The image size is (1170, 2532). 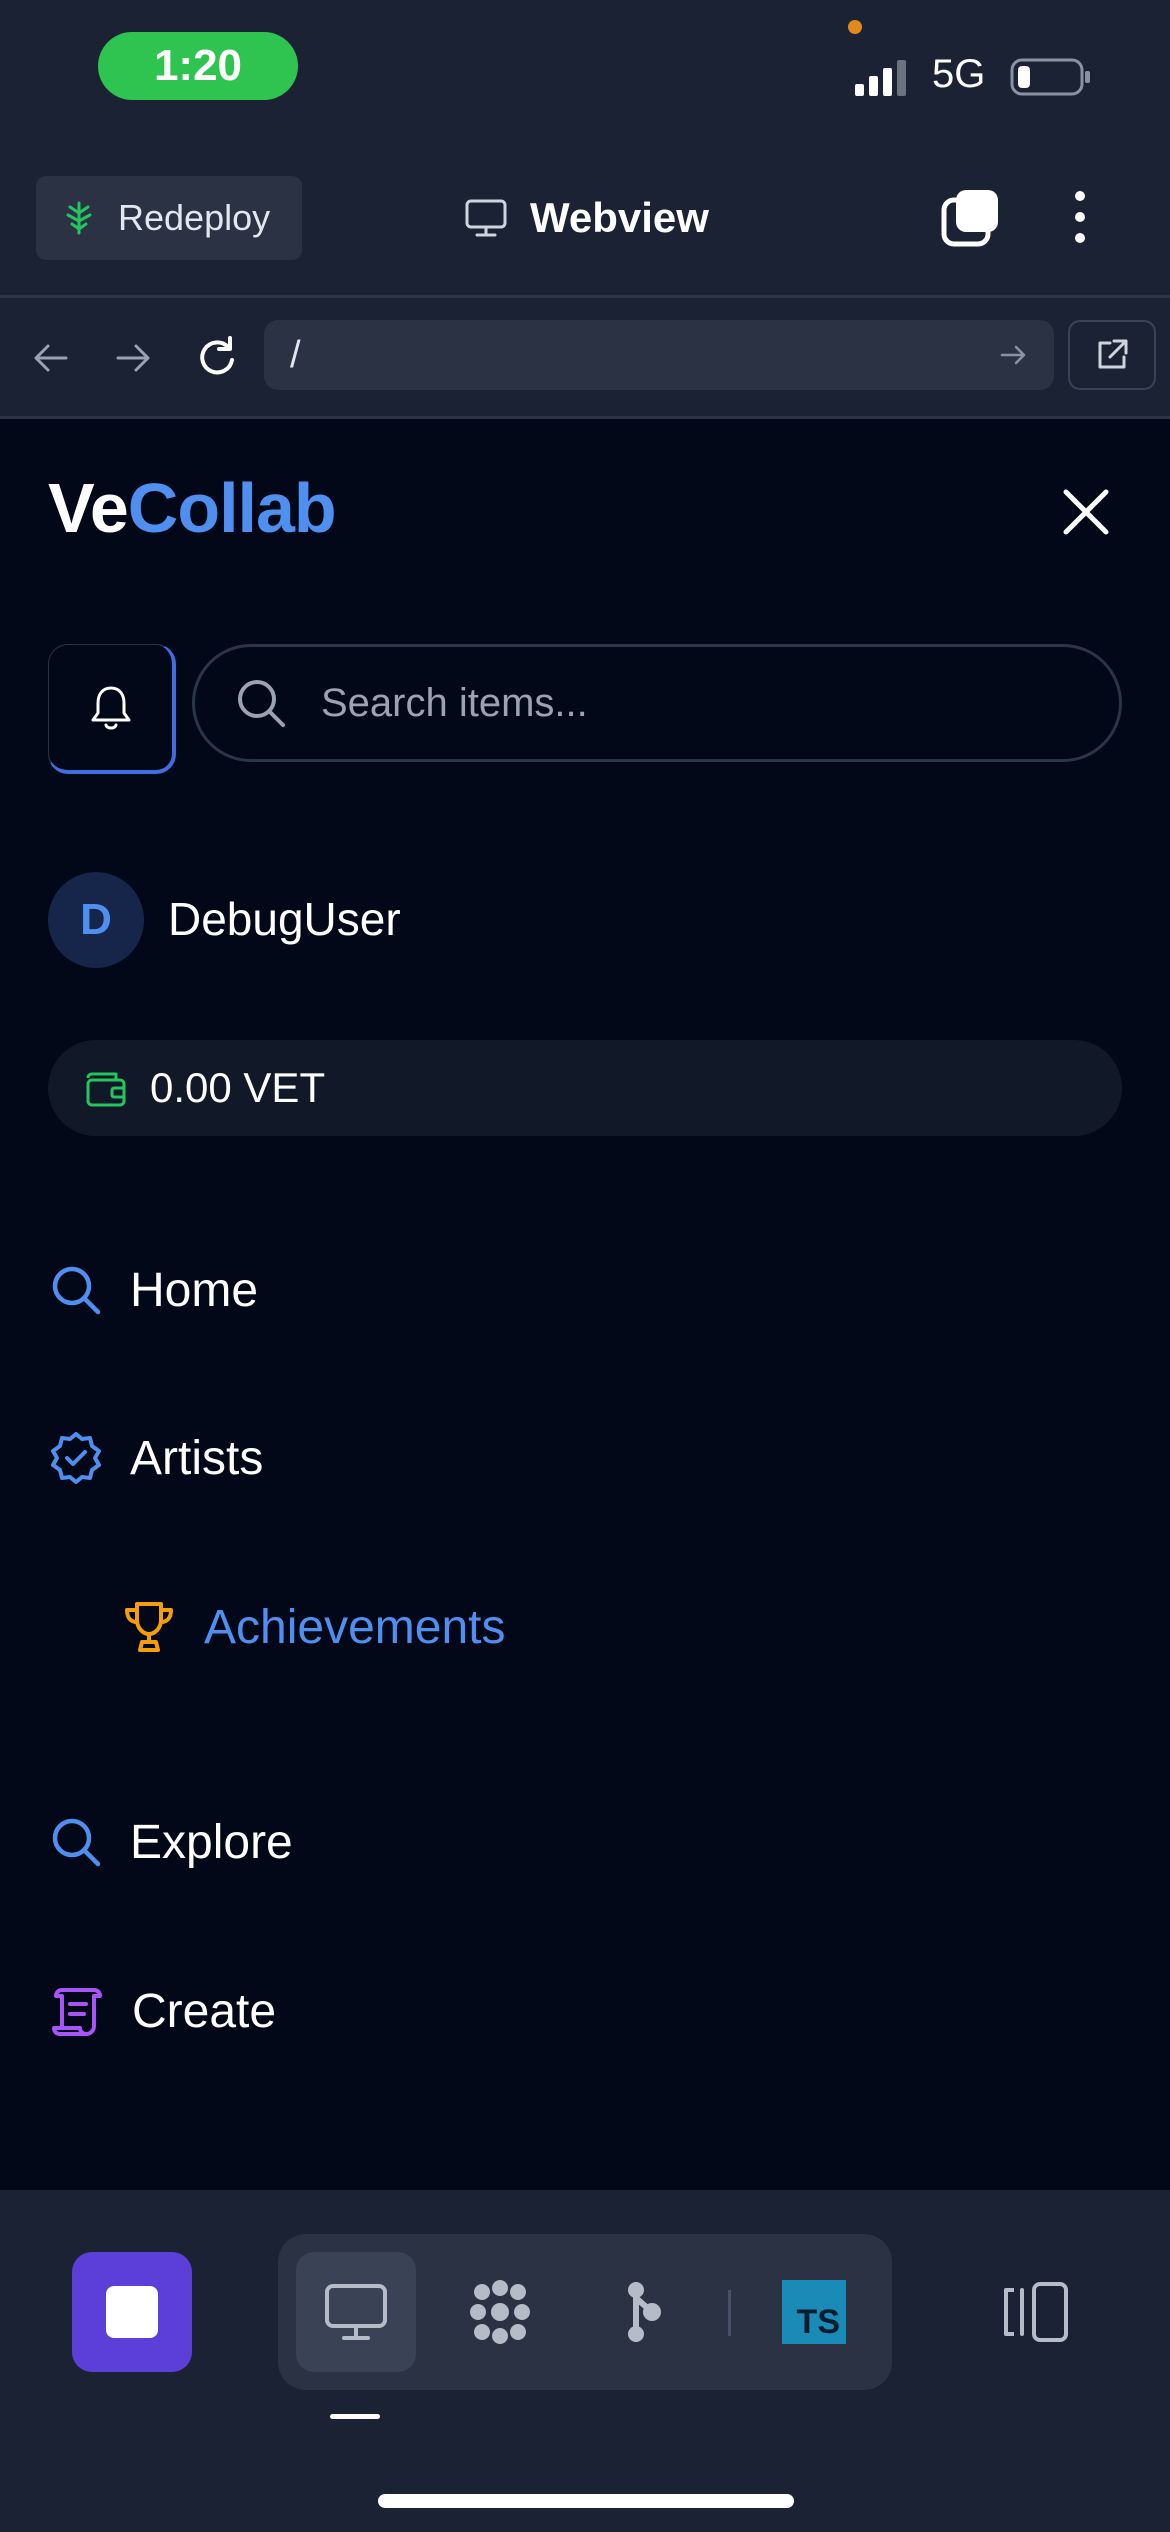 I want to click on redeploy-button: Redeploy, so click(x=169, y=218).